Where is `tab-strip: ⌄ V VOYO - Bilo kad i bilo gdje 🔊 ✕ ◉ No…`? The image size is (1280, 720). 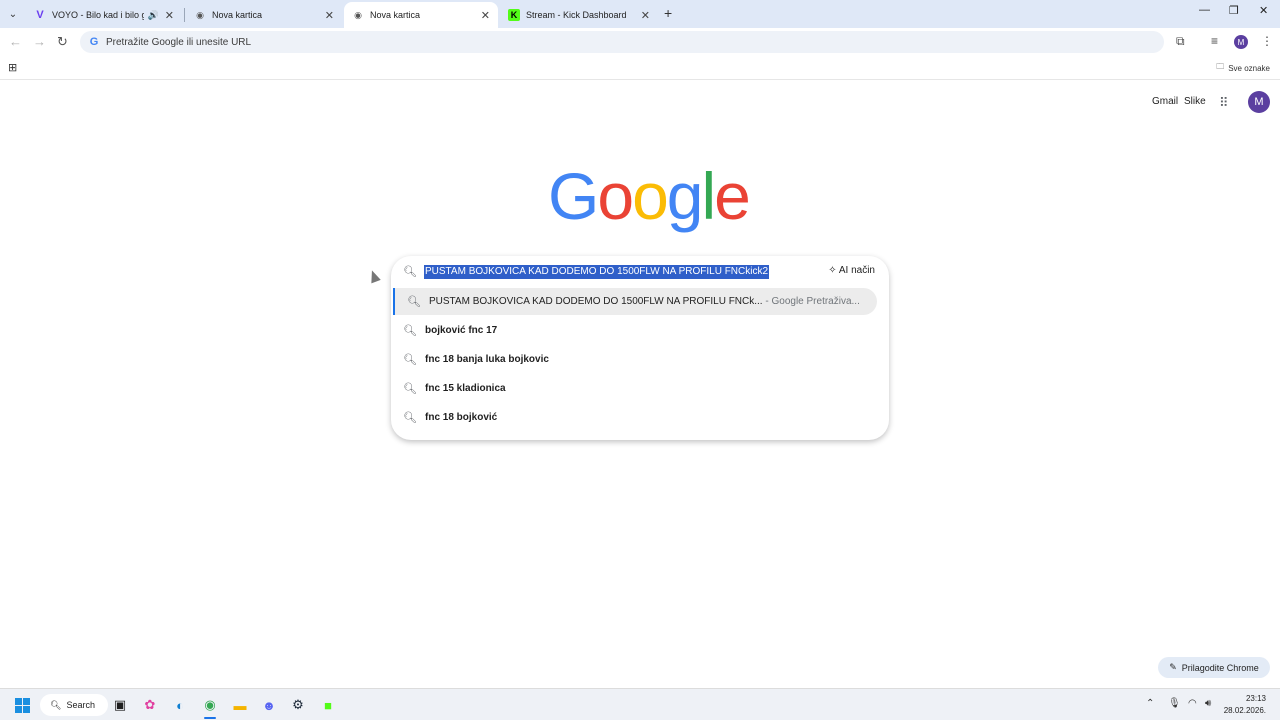 tab-strip: ⌄ V VOYO - Bilo kad i bilo gdje 🔊 ✕ ◉ No… is located at coordinates (640, 14).